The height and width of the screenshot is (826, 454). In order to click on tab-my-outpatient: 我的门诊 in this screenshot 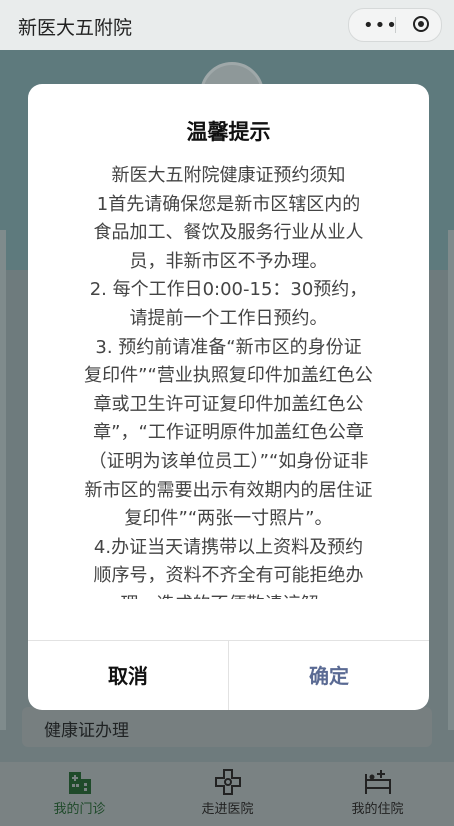, I will do `click(79, 794)`.